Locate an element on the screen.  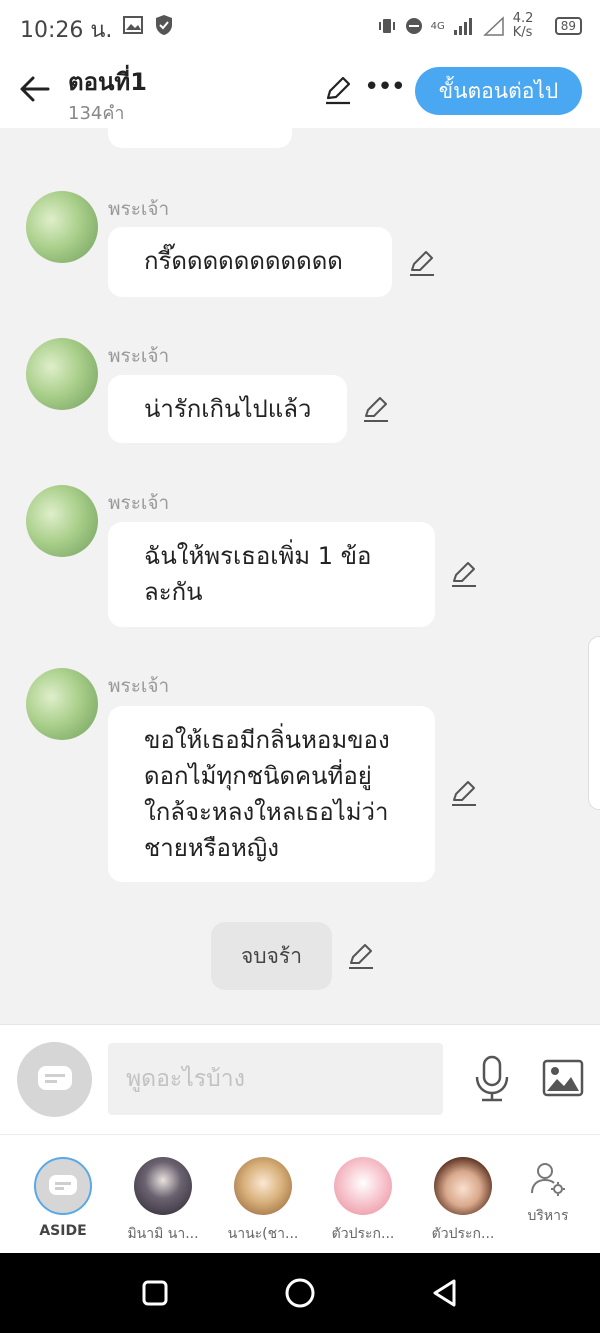
aside-toggle-button is located at coordinates (54, 1079).